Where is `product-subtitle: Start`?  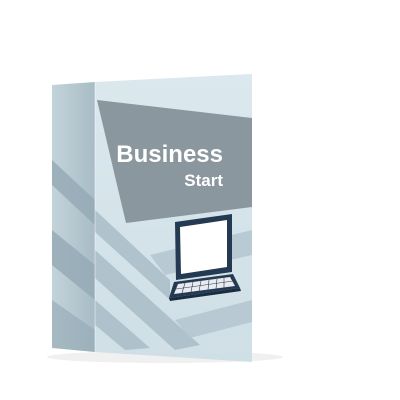
product-subtitle: Start is located at coordinates (203, 180).